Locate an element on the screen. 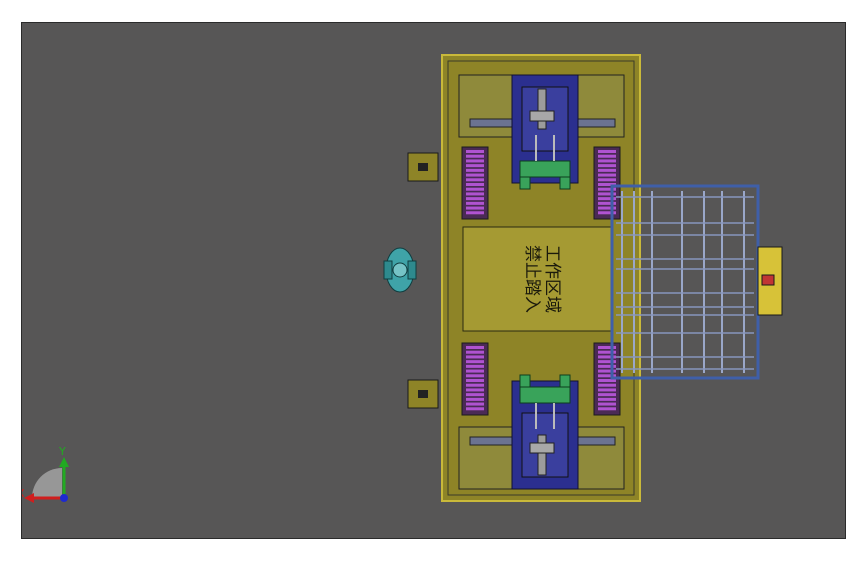 The image size is (867, 562). conveyor-top-right is located at coordinates (607, 183).